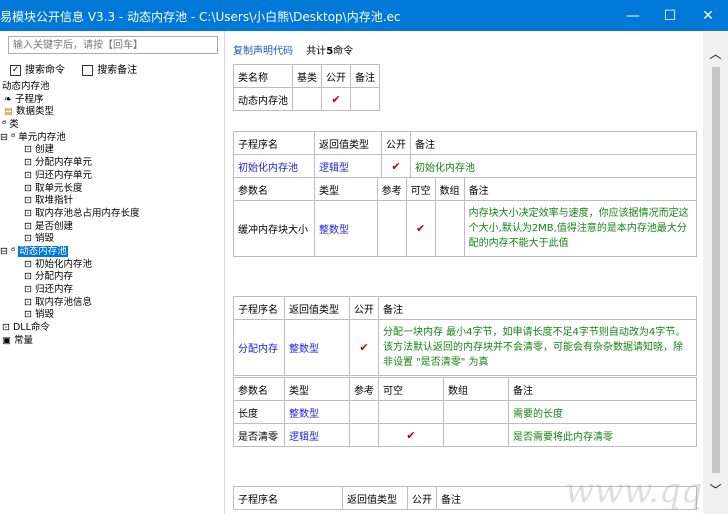  What do you see at coordinates (317, 435) in the screenshot?
I see `param-type: 逻辑型` at bounding box center [317, 435].